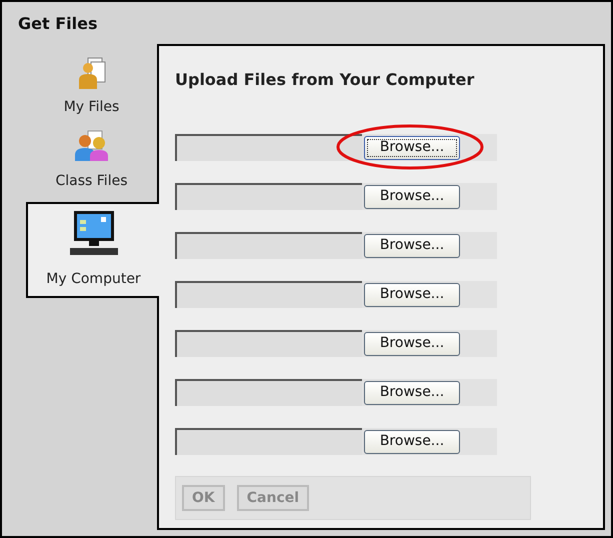 The width and height of the screenshot is (613, 538). I want to click on panel-heading: Upload Files from Your Computer, so click(325, 80).